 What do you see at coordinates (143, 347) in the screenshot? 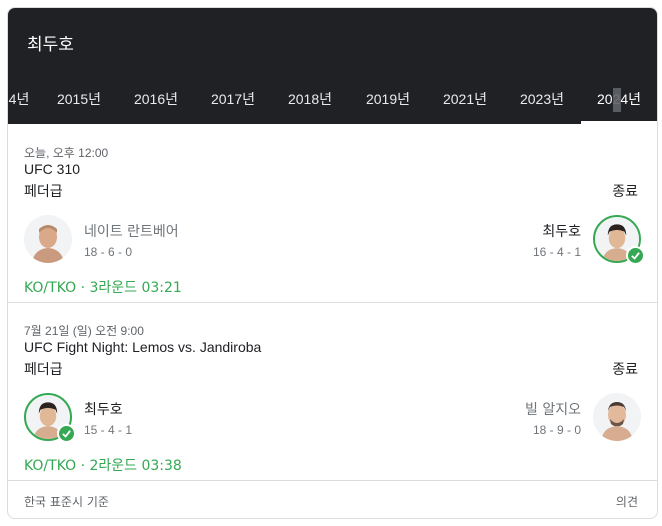
I see `event-name: UFC Fight Night: Lemos vs. Jandiroba` at bounding box center [143, 347].